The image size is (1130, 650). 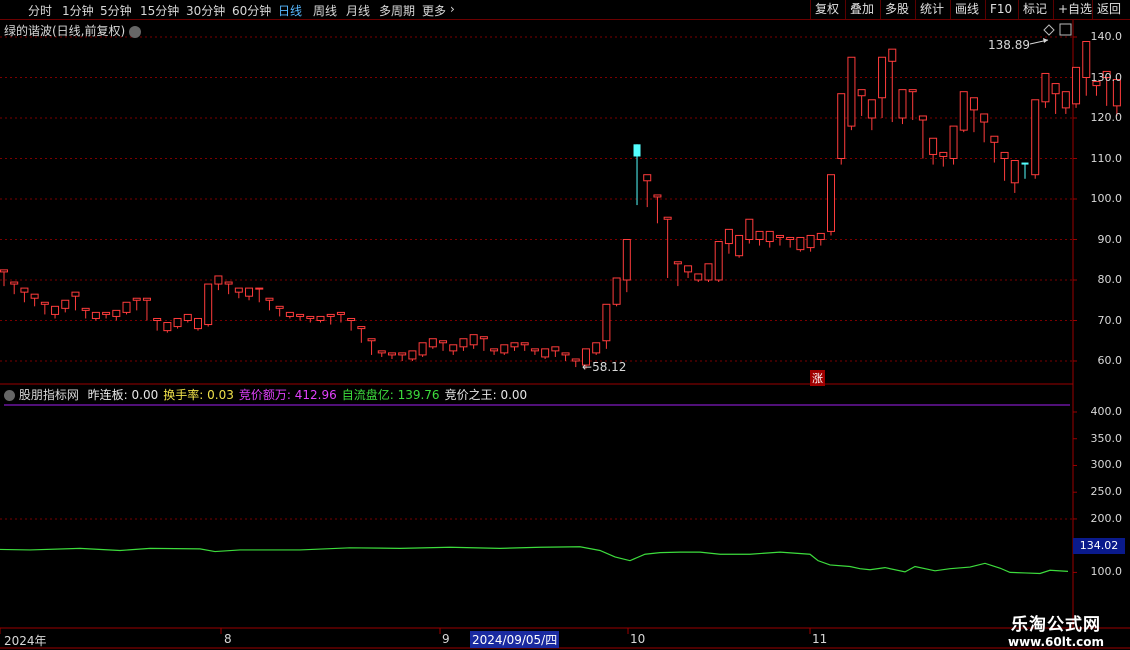 I want to click on price-tick: 80.0, so click(x=1110, y=279).